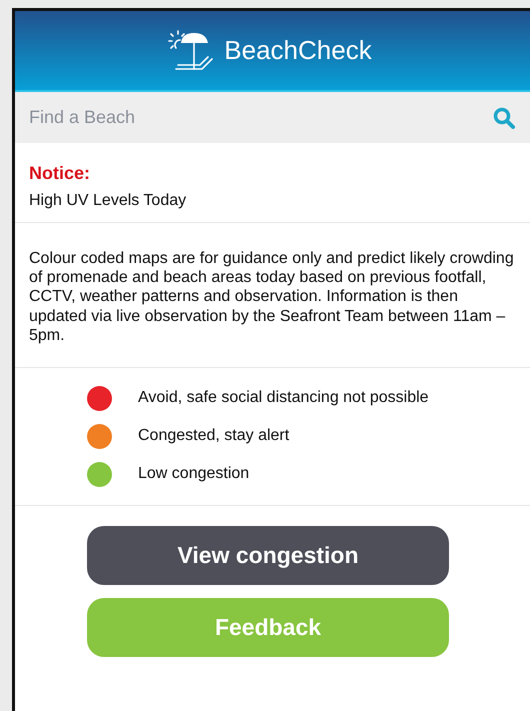 The height and width of the screenshot is (711, 530). I want to click on legend-label: Congested, stay alert, so click(214, 436).